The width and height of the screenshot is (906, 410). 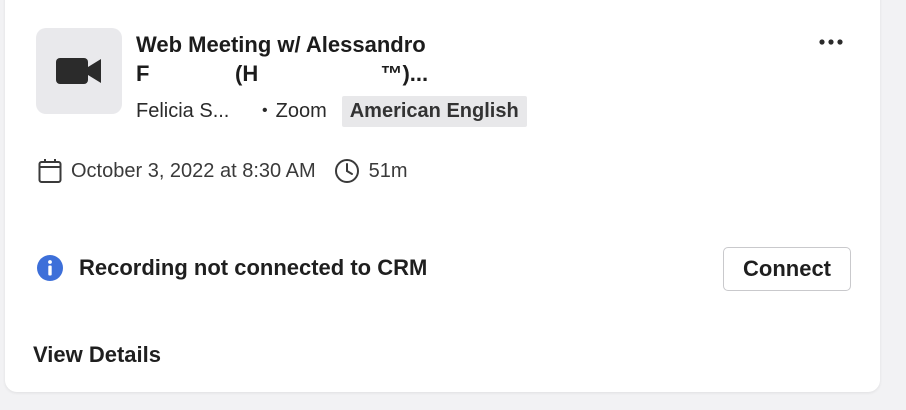 What do you see at coordinates (787, 269) in the screenshot?
I see `connect-button: Connect` at bounding box center [787, 269].